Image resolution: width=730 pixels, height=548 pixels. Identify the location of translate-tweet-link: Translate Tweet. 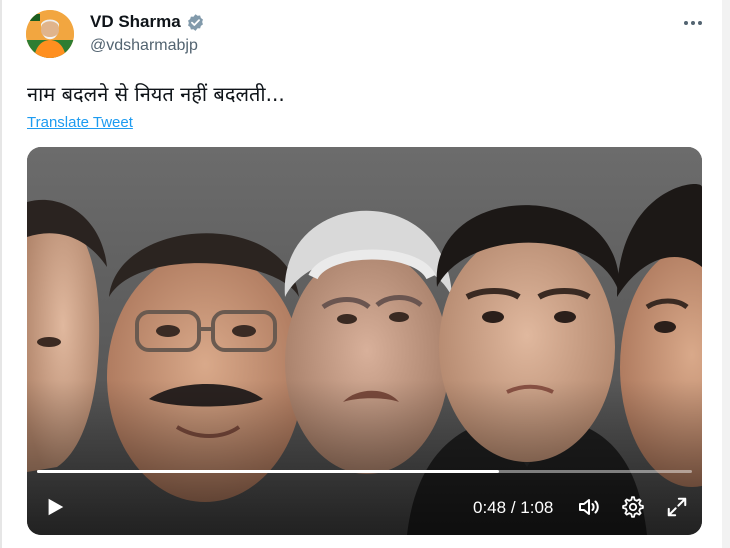
(80, 122).